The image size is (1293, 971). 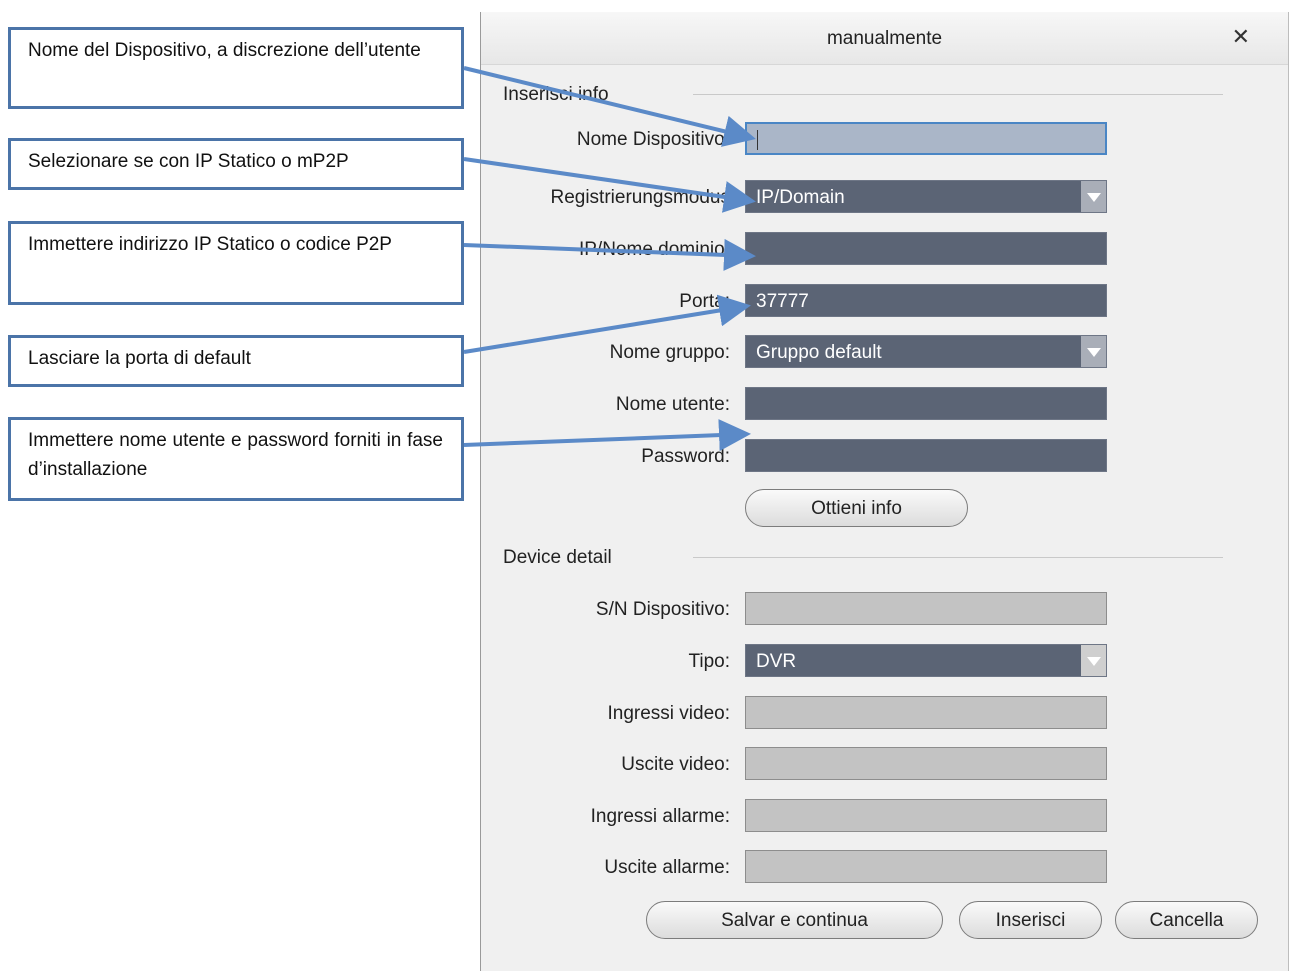 I want to click on arrow-ip, so click(x=609, y=254).